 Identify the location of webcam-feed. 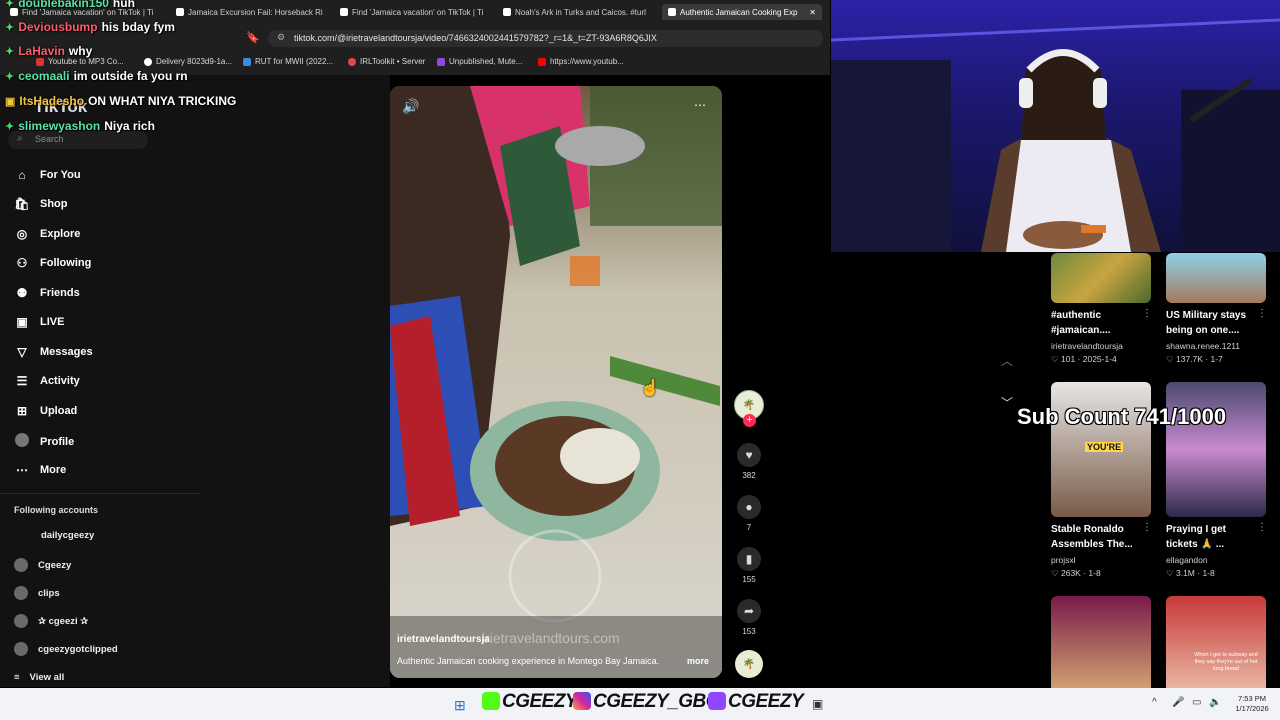
(1055, 126).